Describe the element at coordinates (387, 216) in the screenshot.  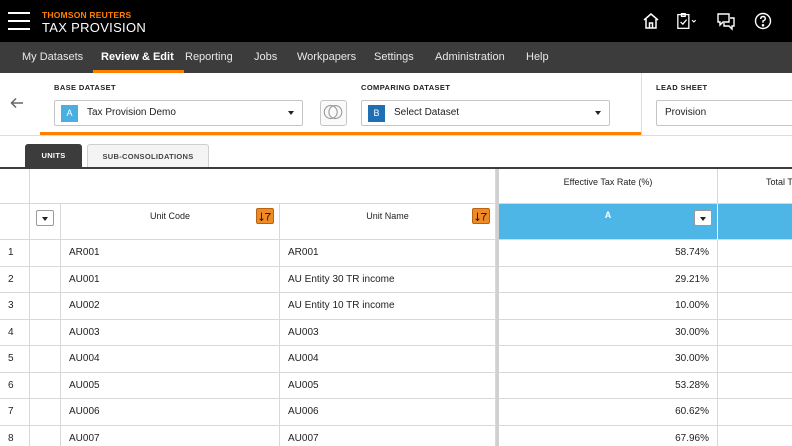
I see `col-header-unit-name-label: Unit Name` at that location.